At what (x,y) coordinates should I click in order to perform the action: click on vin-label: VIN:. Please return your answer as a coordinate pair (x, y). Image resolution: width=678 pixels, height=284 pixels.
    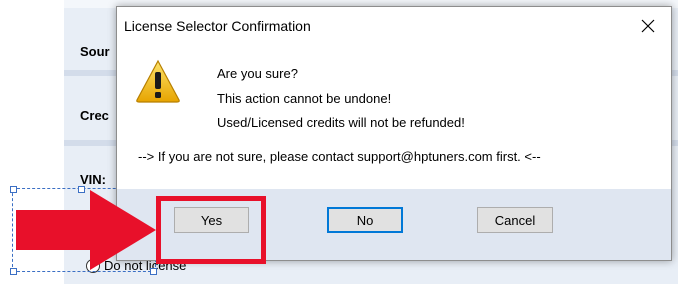
    Looking at the image, I should click on (93, 179).